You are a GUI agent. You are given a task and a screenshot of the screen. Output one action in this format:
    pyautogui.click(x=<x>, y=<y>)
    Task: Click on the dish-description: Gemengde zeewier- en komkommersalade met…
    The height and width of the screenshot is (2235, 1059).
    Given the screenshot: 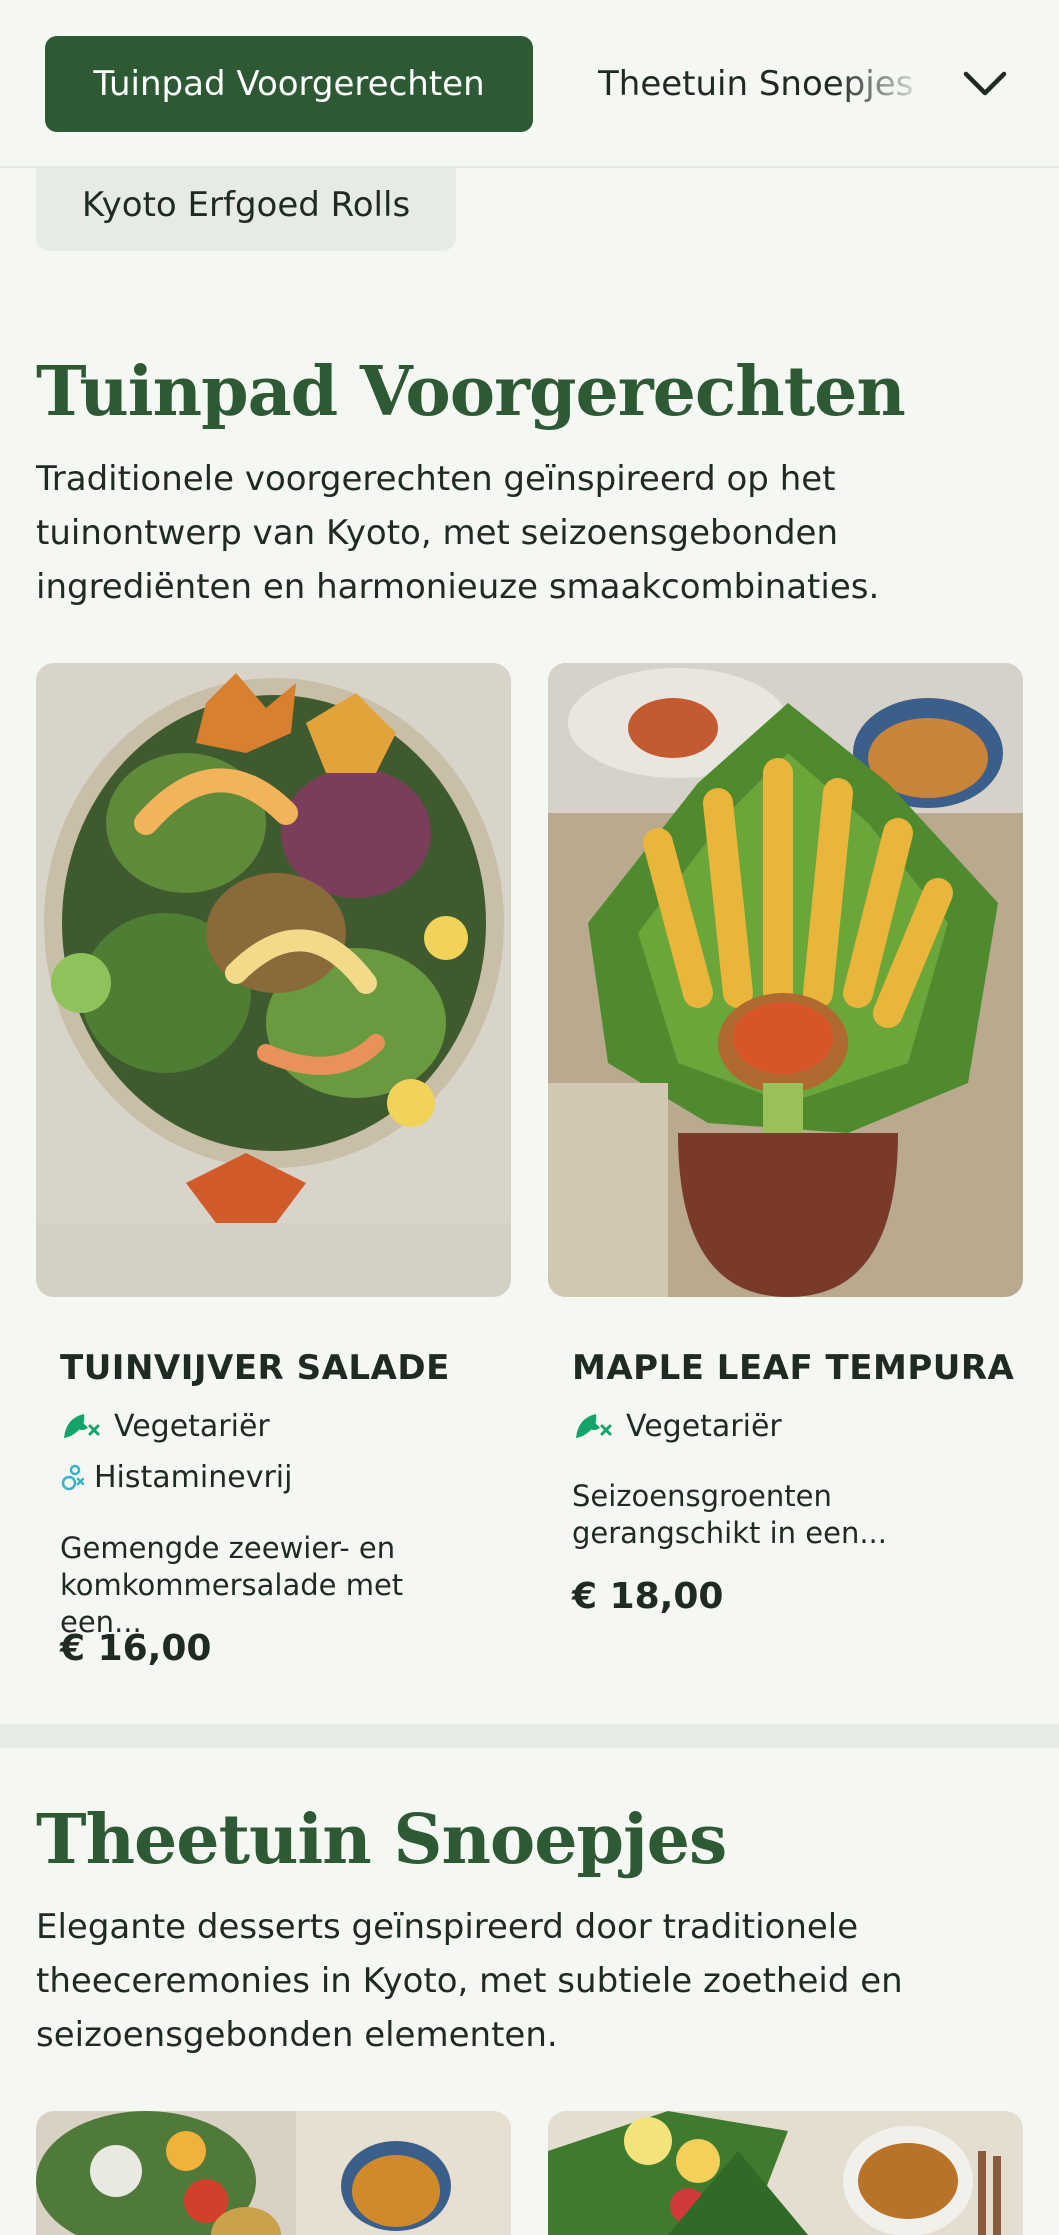 What is the action you would take?
    pyautogui.click(x=232, y=1585)
    